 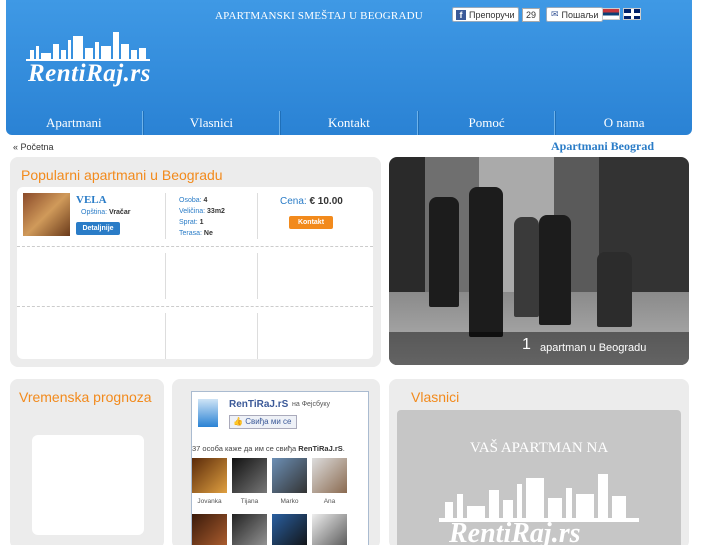 I want to click on page-avatar, so click(x=208, y=413).